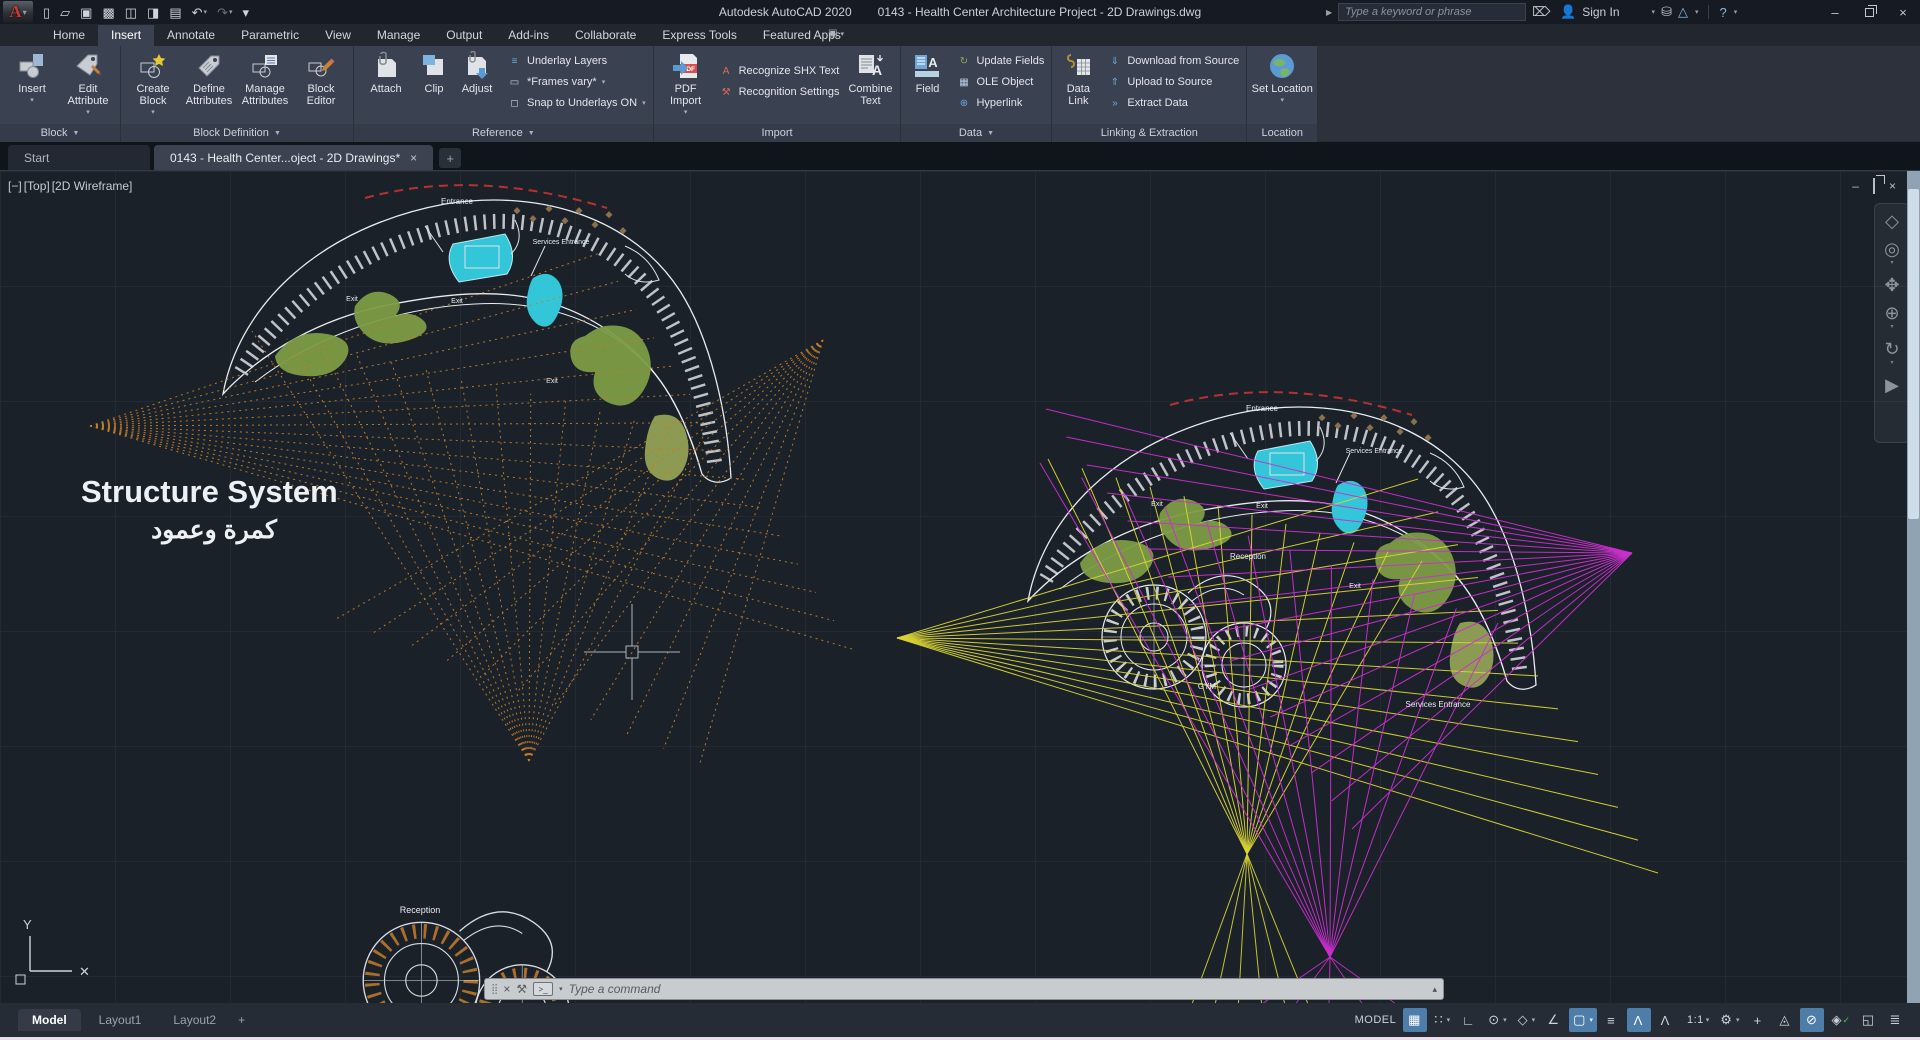 The width and height of the screenshot is (1920, 1040). I want to click on workspace-switching: ⚙ ✓ ▾, so click(1729, 1020).